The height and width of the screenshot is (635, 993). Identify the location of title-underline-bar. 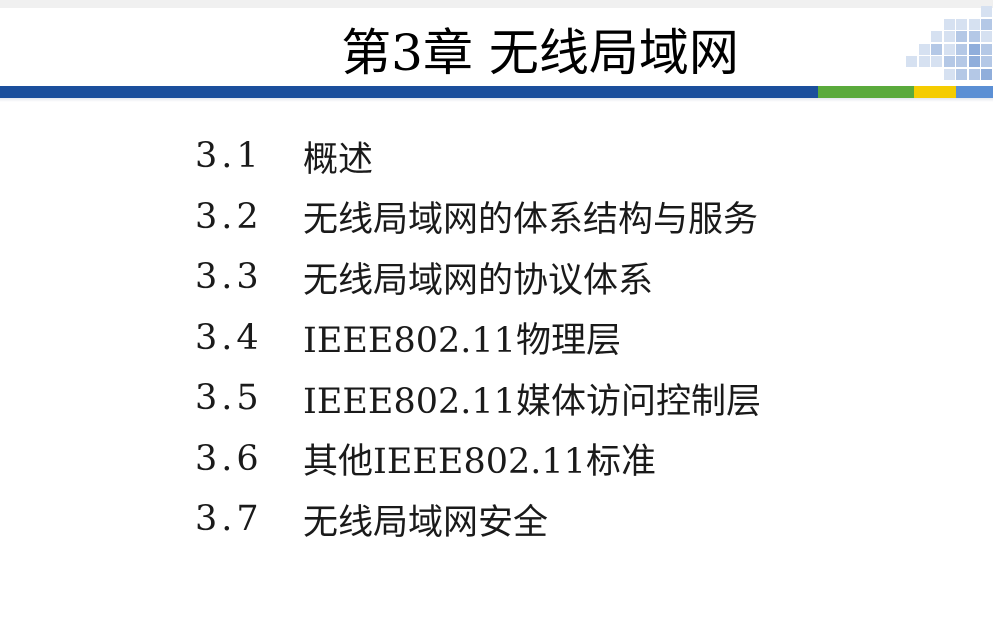
(496, 92).